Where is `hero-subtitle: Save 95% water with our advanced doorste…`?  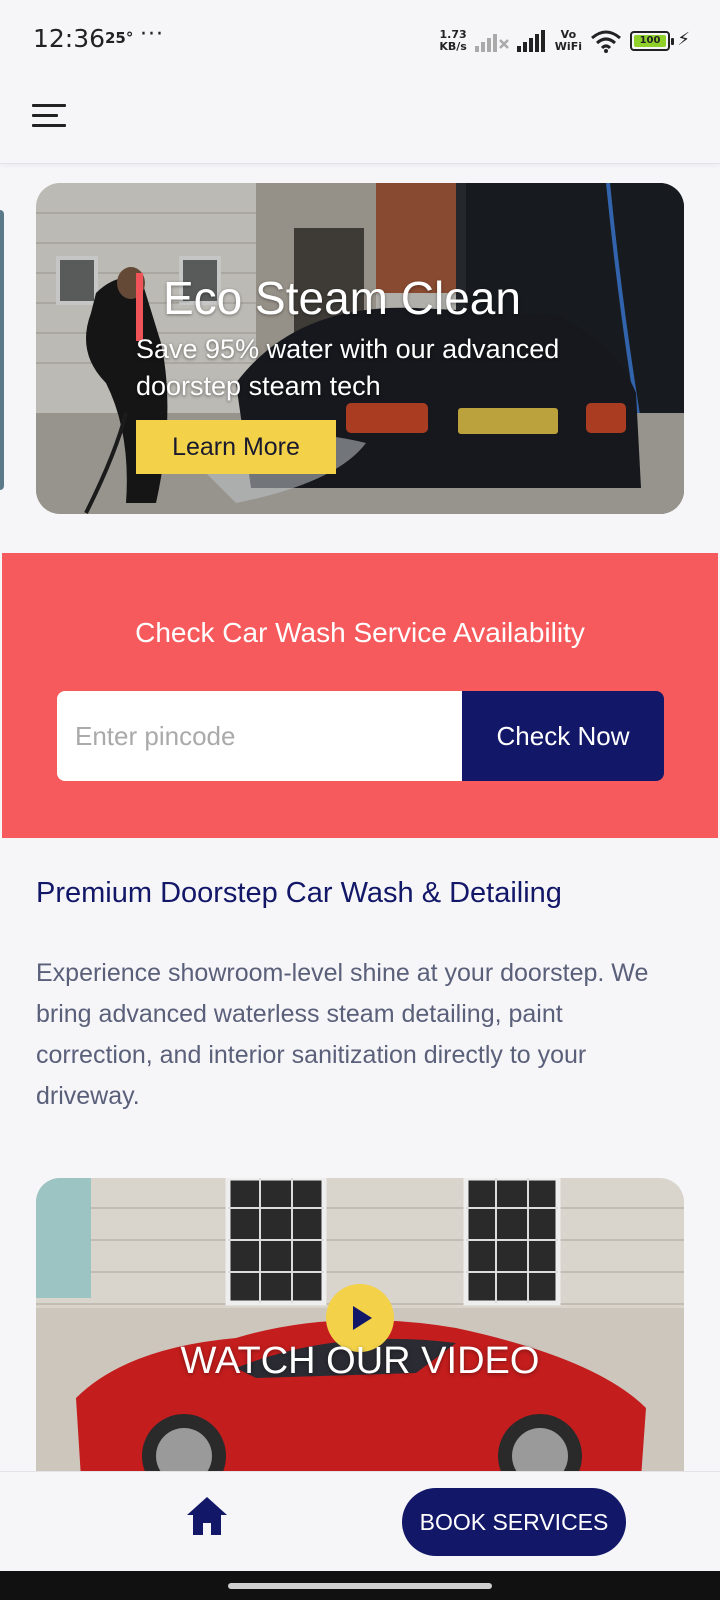 hero-subtitle: Save 95% water with our advanced doorste… is located at coordinates (348, 367).